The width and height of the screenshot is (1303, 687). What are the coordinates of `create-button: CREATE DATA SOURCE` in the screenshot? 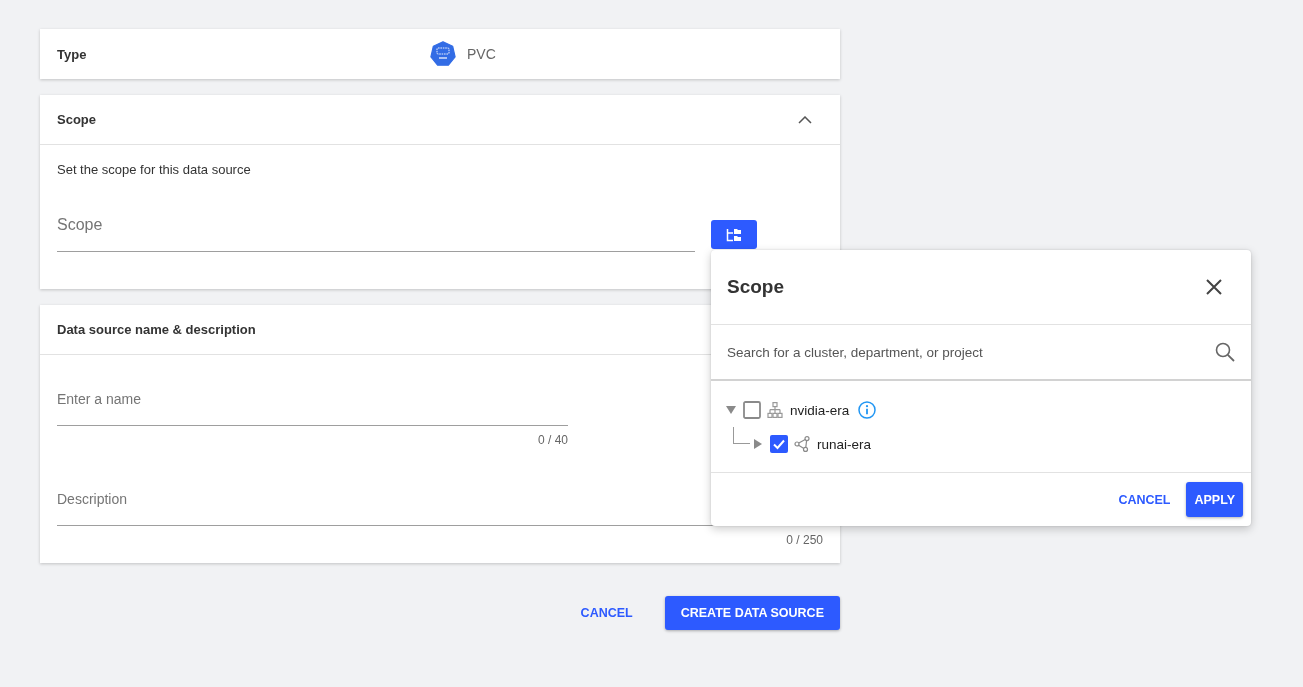 It's located at (752, 613).